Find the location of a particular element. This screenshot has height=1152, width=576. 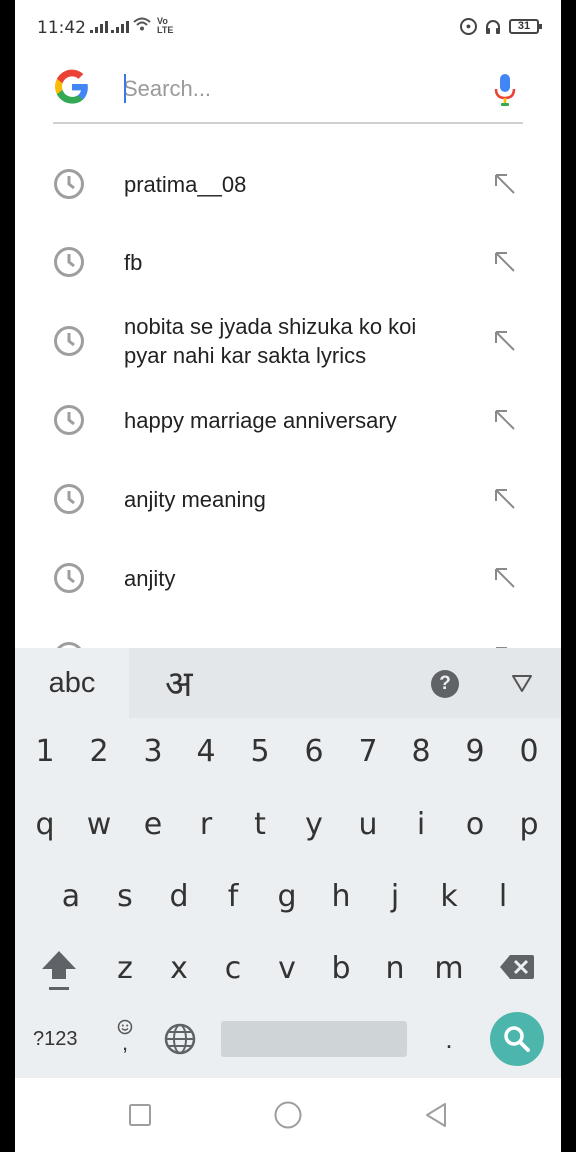

key-m: m is located at coordinates (449, 969).